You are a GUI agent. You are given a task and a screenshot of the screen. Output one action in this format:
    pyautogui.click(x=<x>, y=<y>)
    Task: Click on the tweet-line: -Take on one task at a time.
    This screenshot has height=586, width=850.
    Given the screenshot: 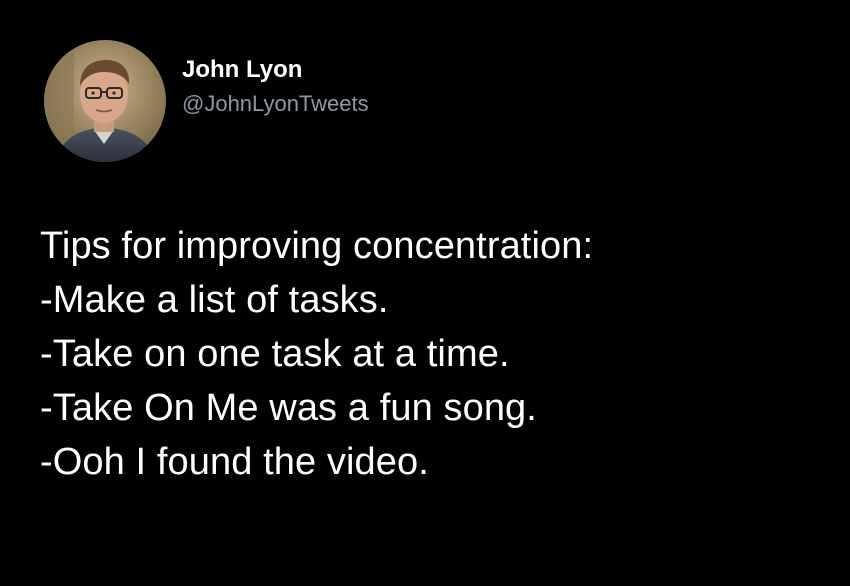 What is the action you would take?
    pyautogui.click(x=275, y=354)
    